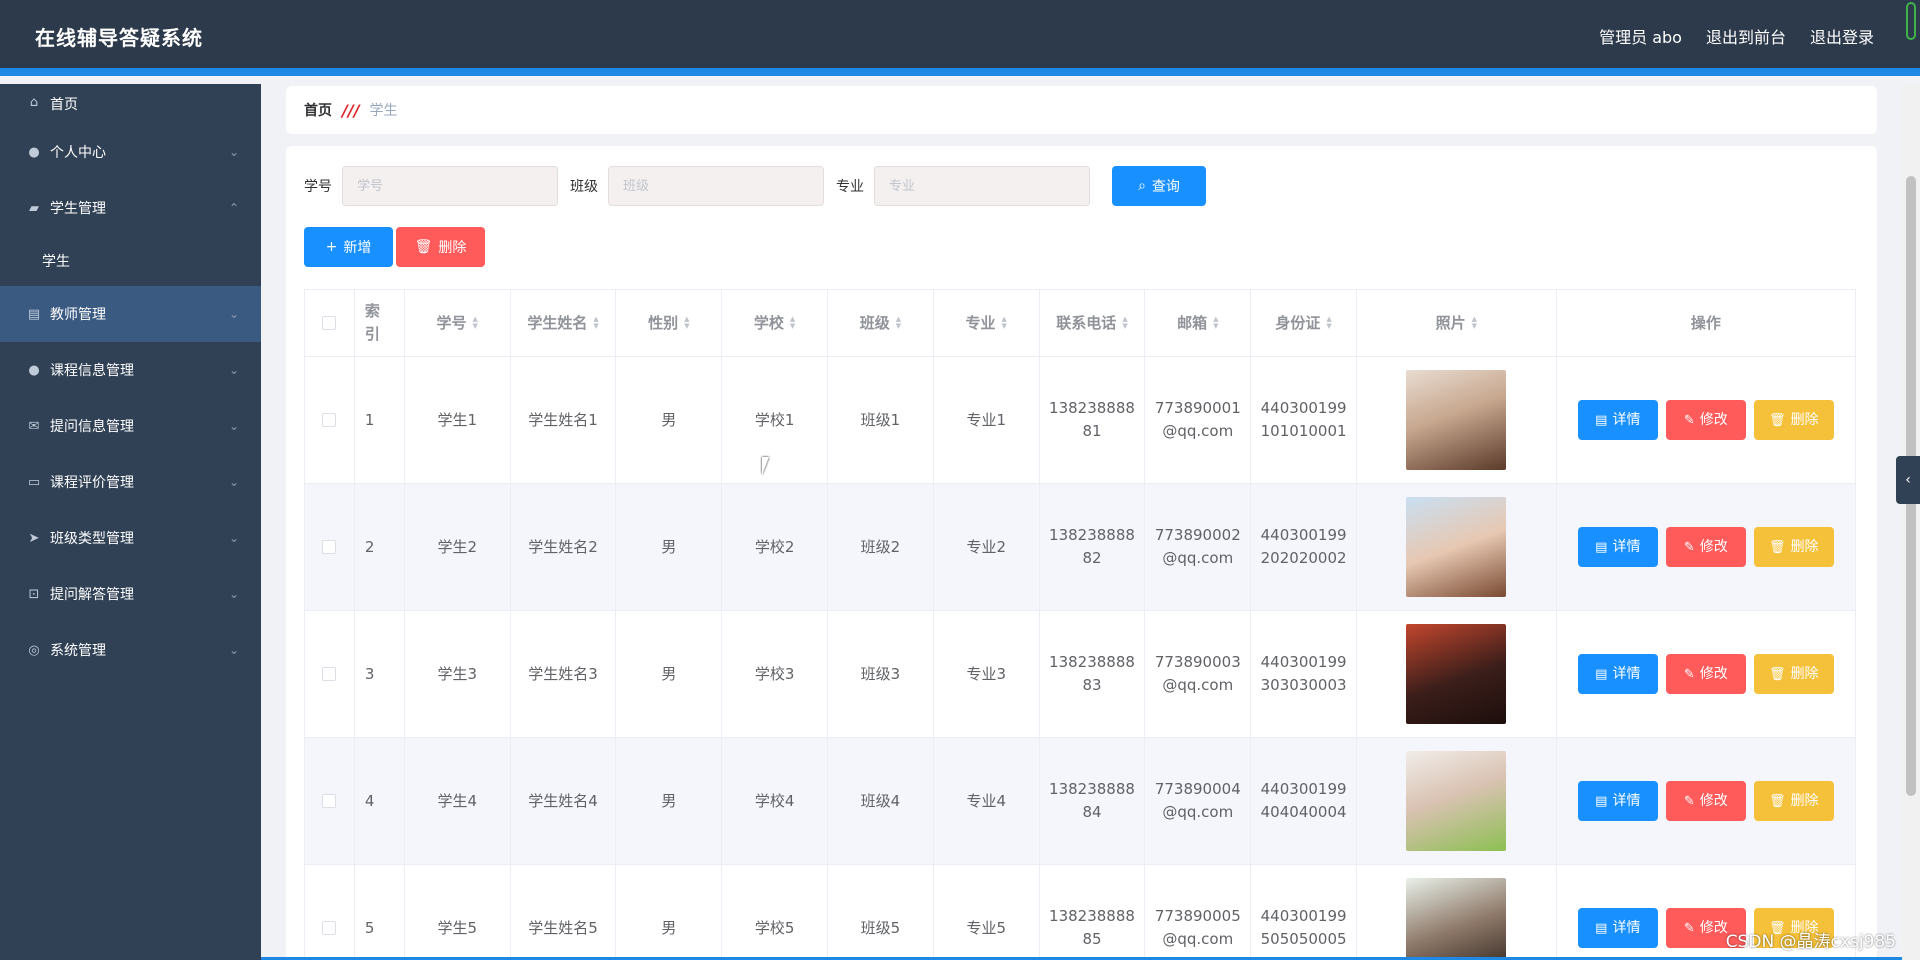  I want to click on sidebar-item-student-management: ▰ 学生管理 ⌃, so click(130, 208).